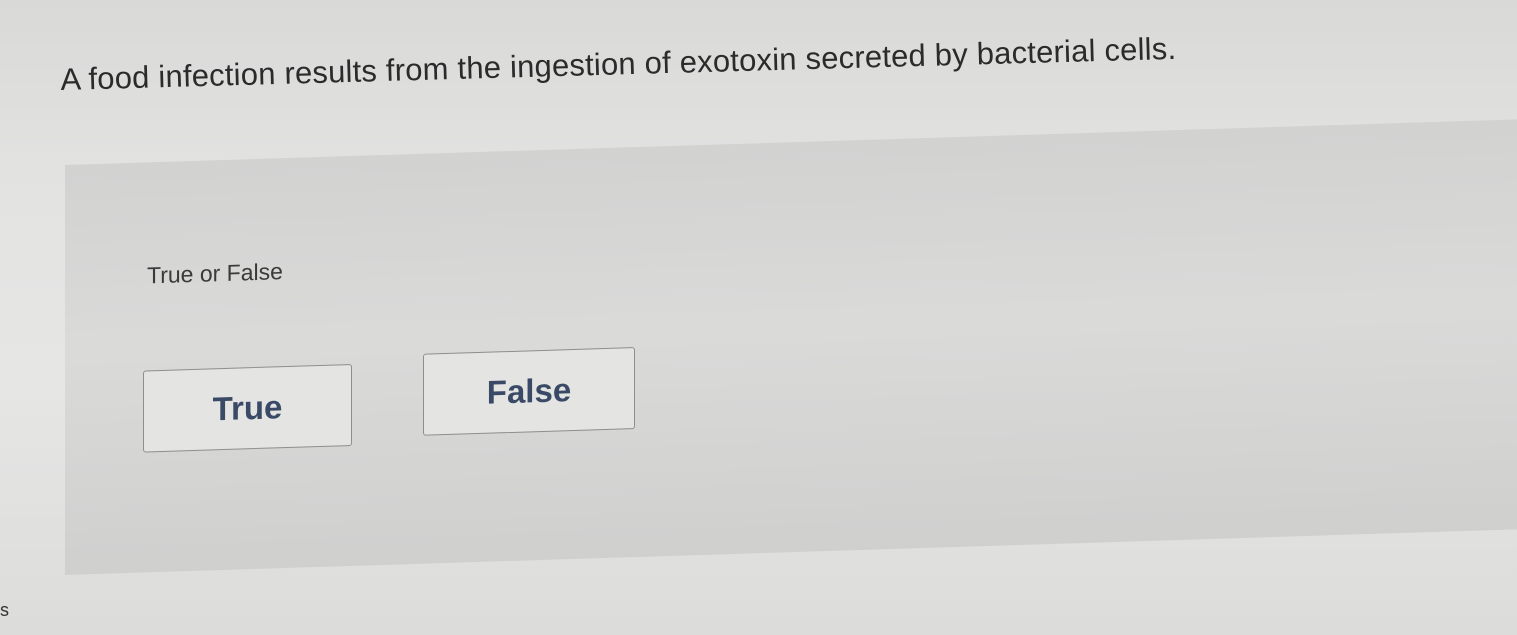  I want to click on false-button: False, so click(529, 391).